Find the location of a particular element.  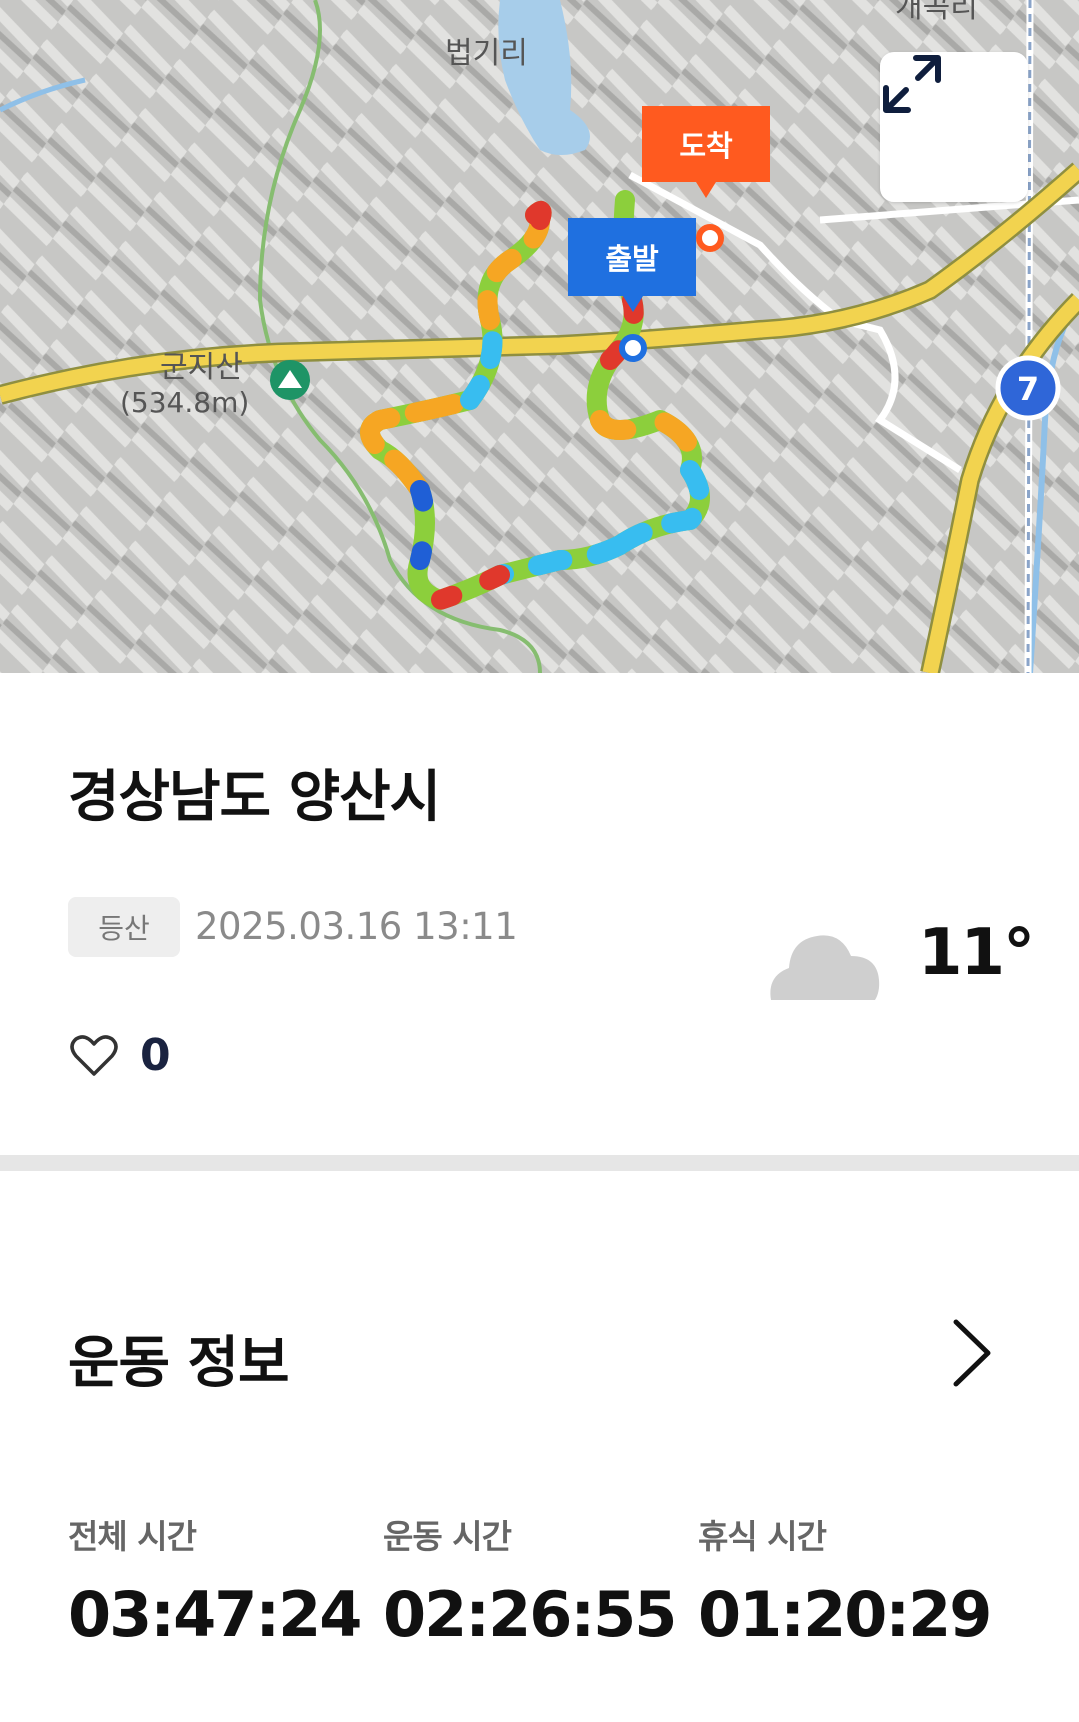

arrive-marker: 도착 is located at coordinates (706, 144).